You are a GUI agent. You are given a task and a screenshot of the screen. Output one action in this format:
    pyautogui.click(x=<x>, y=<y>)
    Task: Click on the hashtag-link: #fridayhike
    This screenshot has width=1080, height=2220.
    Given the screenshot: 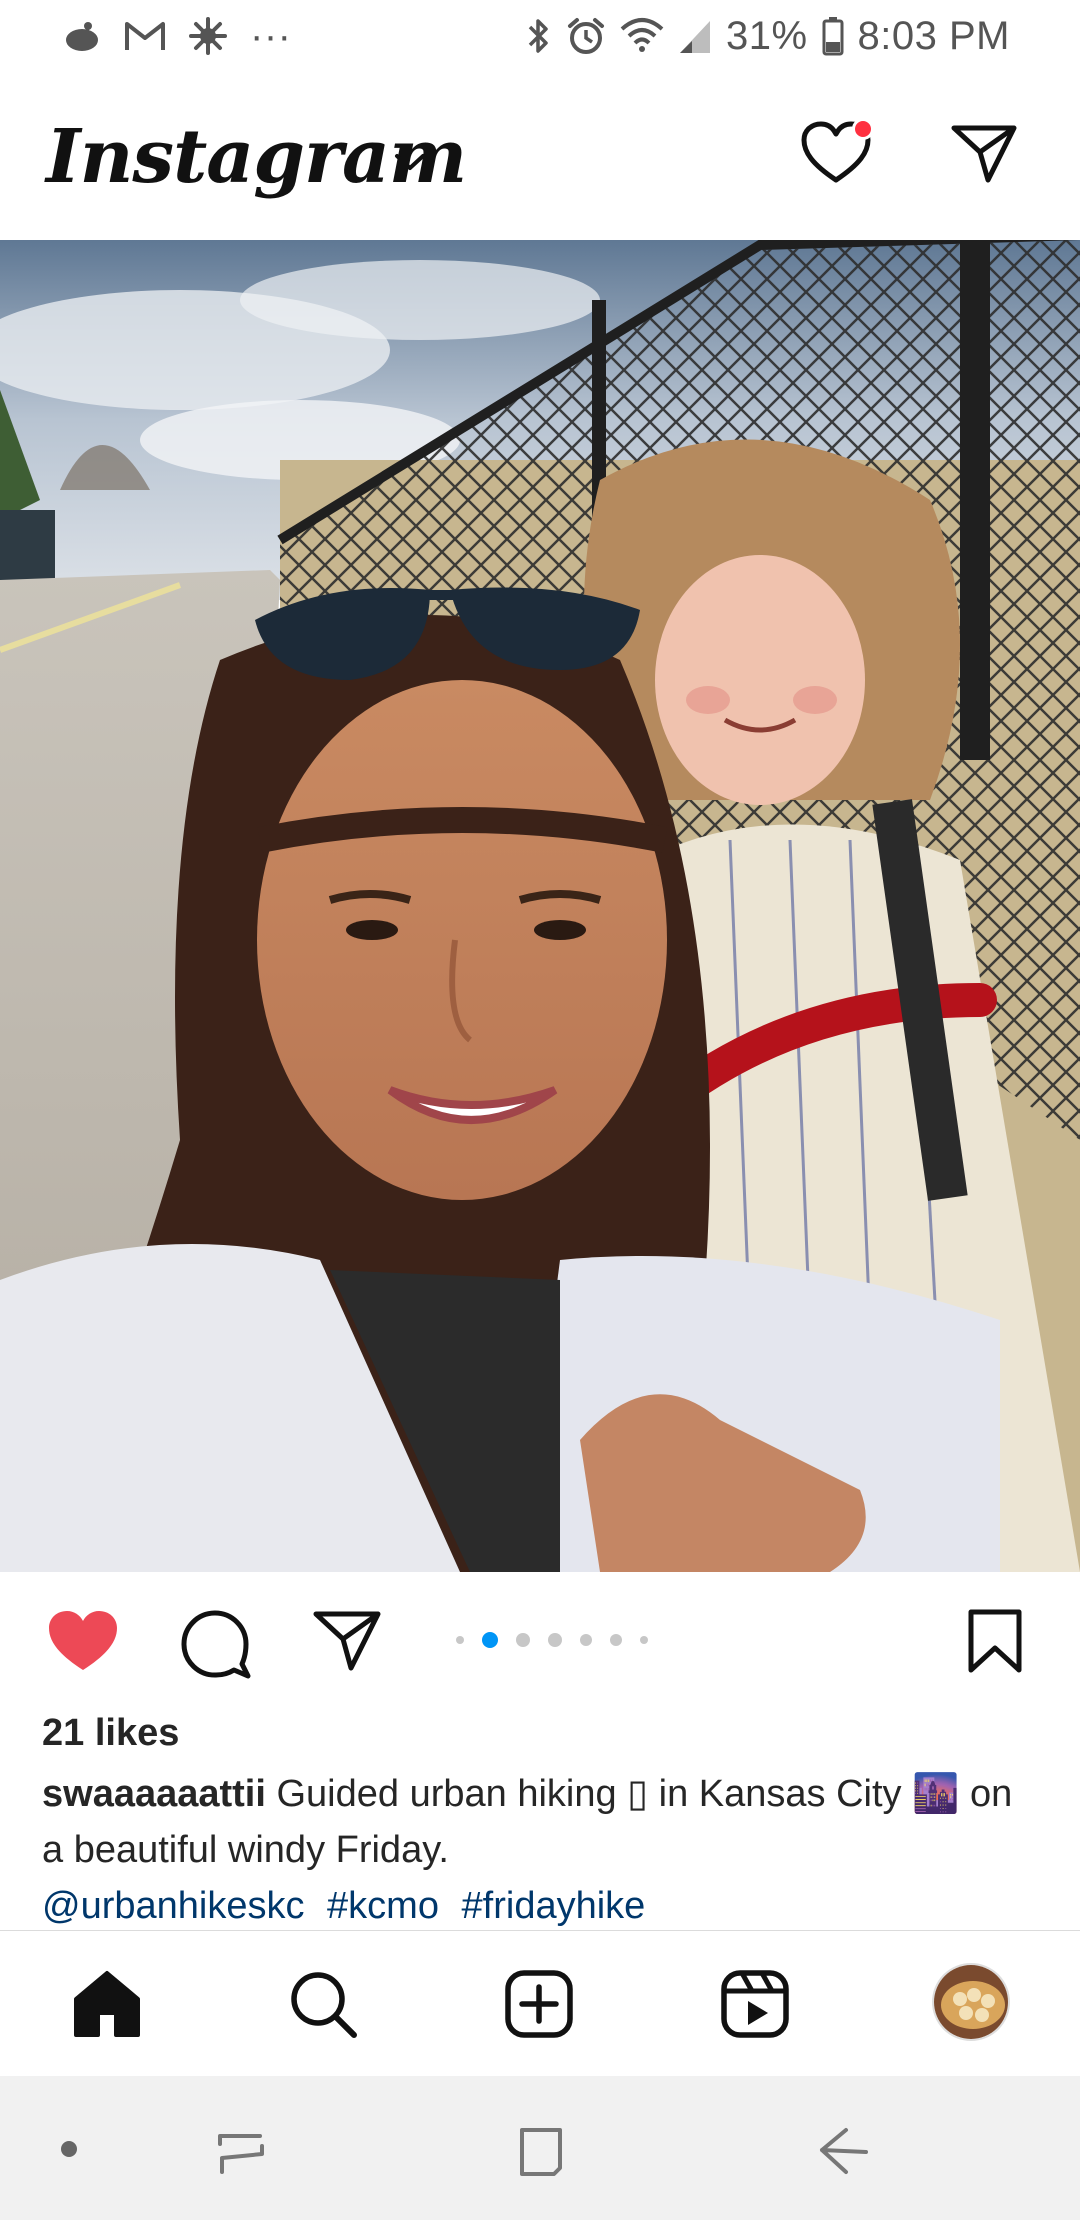 What is the action you would take?
    pyautogui.click(x=554, y=1906)
    